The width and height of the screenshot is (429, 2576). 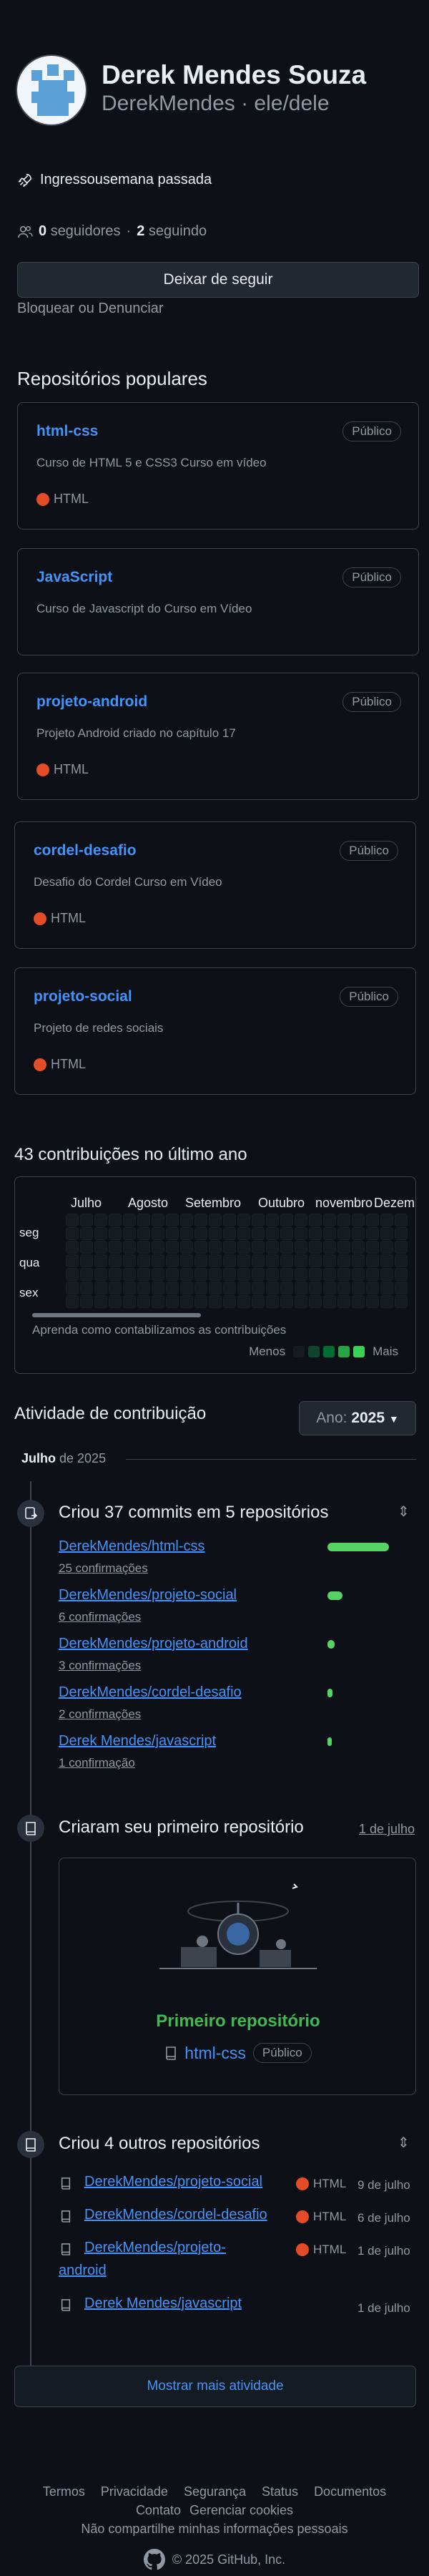 What do you see at coordinates (350, 2491) in the screenshot?
I see `footer-link: Documentos` at bounding box center [350, 2491].